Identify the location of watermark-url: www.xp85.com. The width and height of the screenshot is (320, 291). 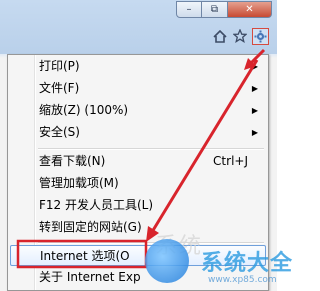
(242, 280).